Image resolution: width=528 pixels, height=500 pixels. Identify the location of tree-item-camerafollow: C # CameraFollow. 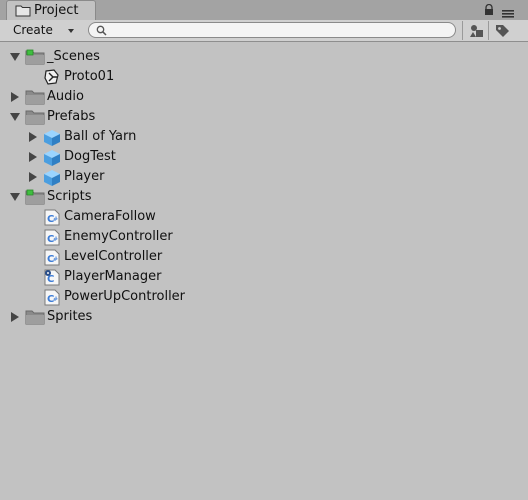
(264, 217).